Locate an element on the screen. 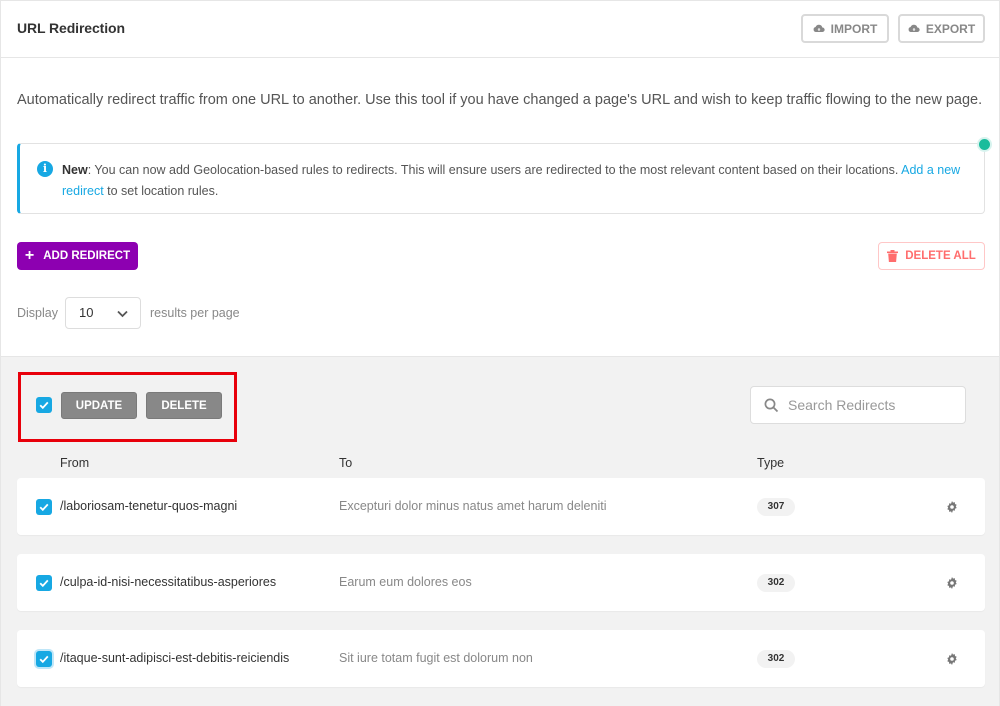 The image size is (1000, 706). redirect-type-badge: 307 is located at coordinates (776, 507).